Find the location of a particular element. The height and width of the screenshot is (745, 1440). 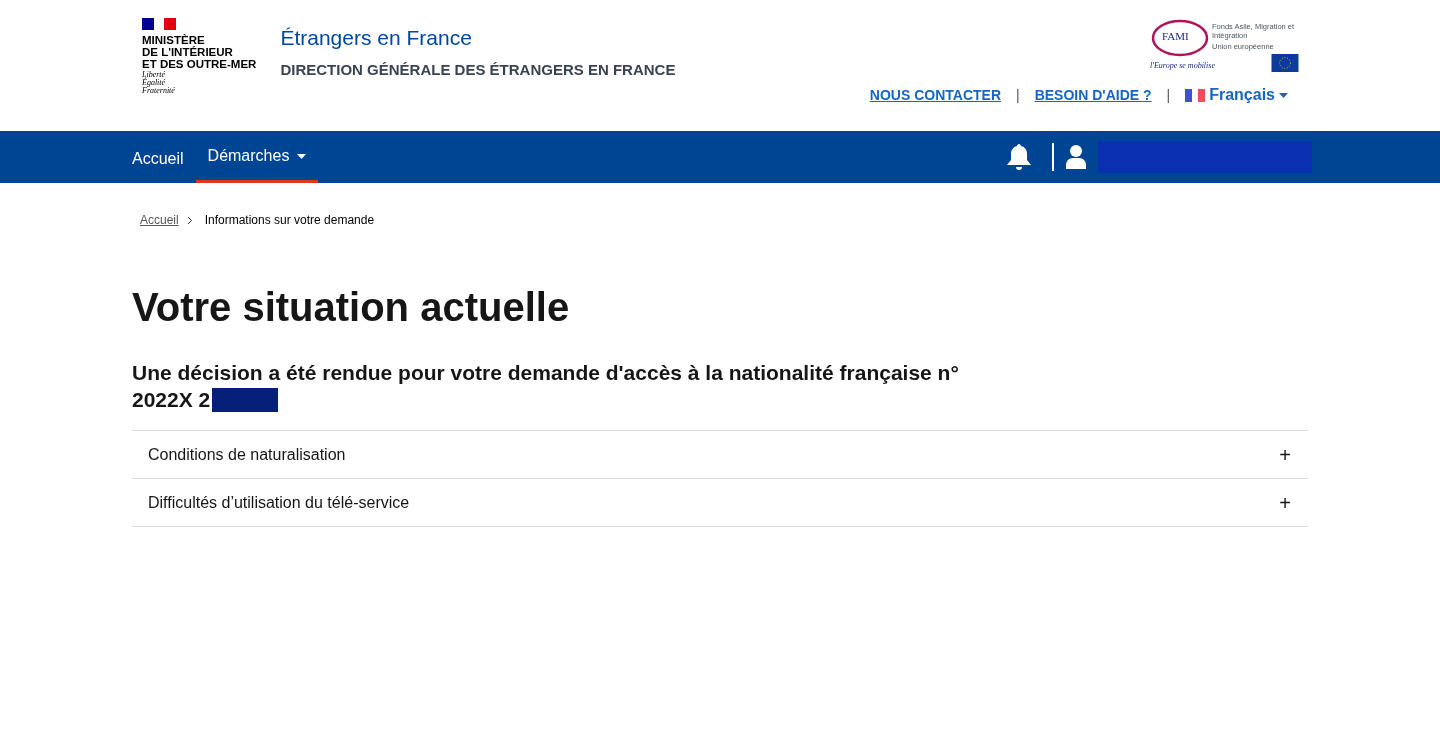

nav-tab: Démarches is located at coordinates (257, 157).